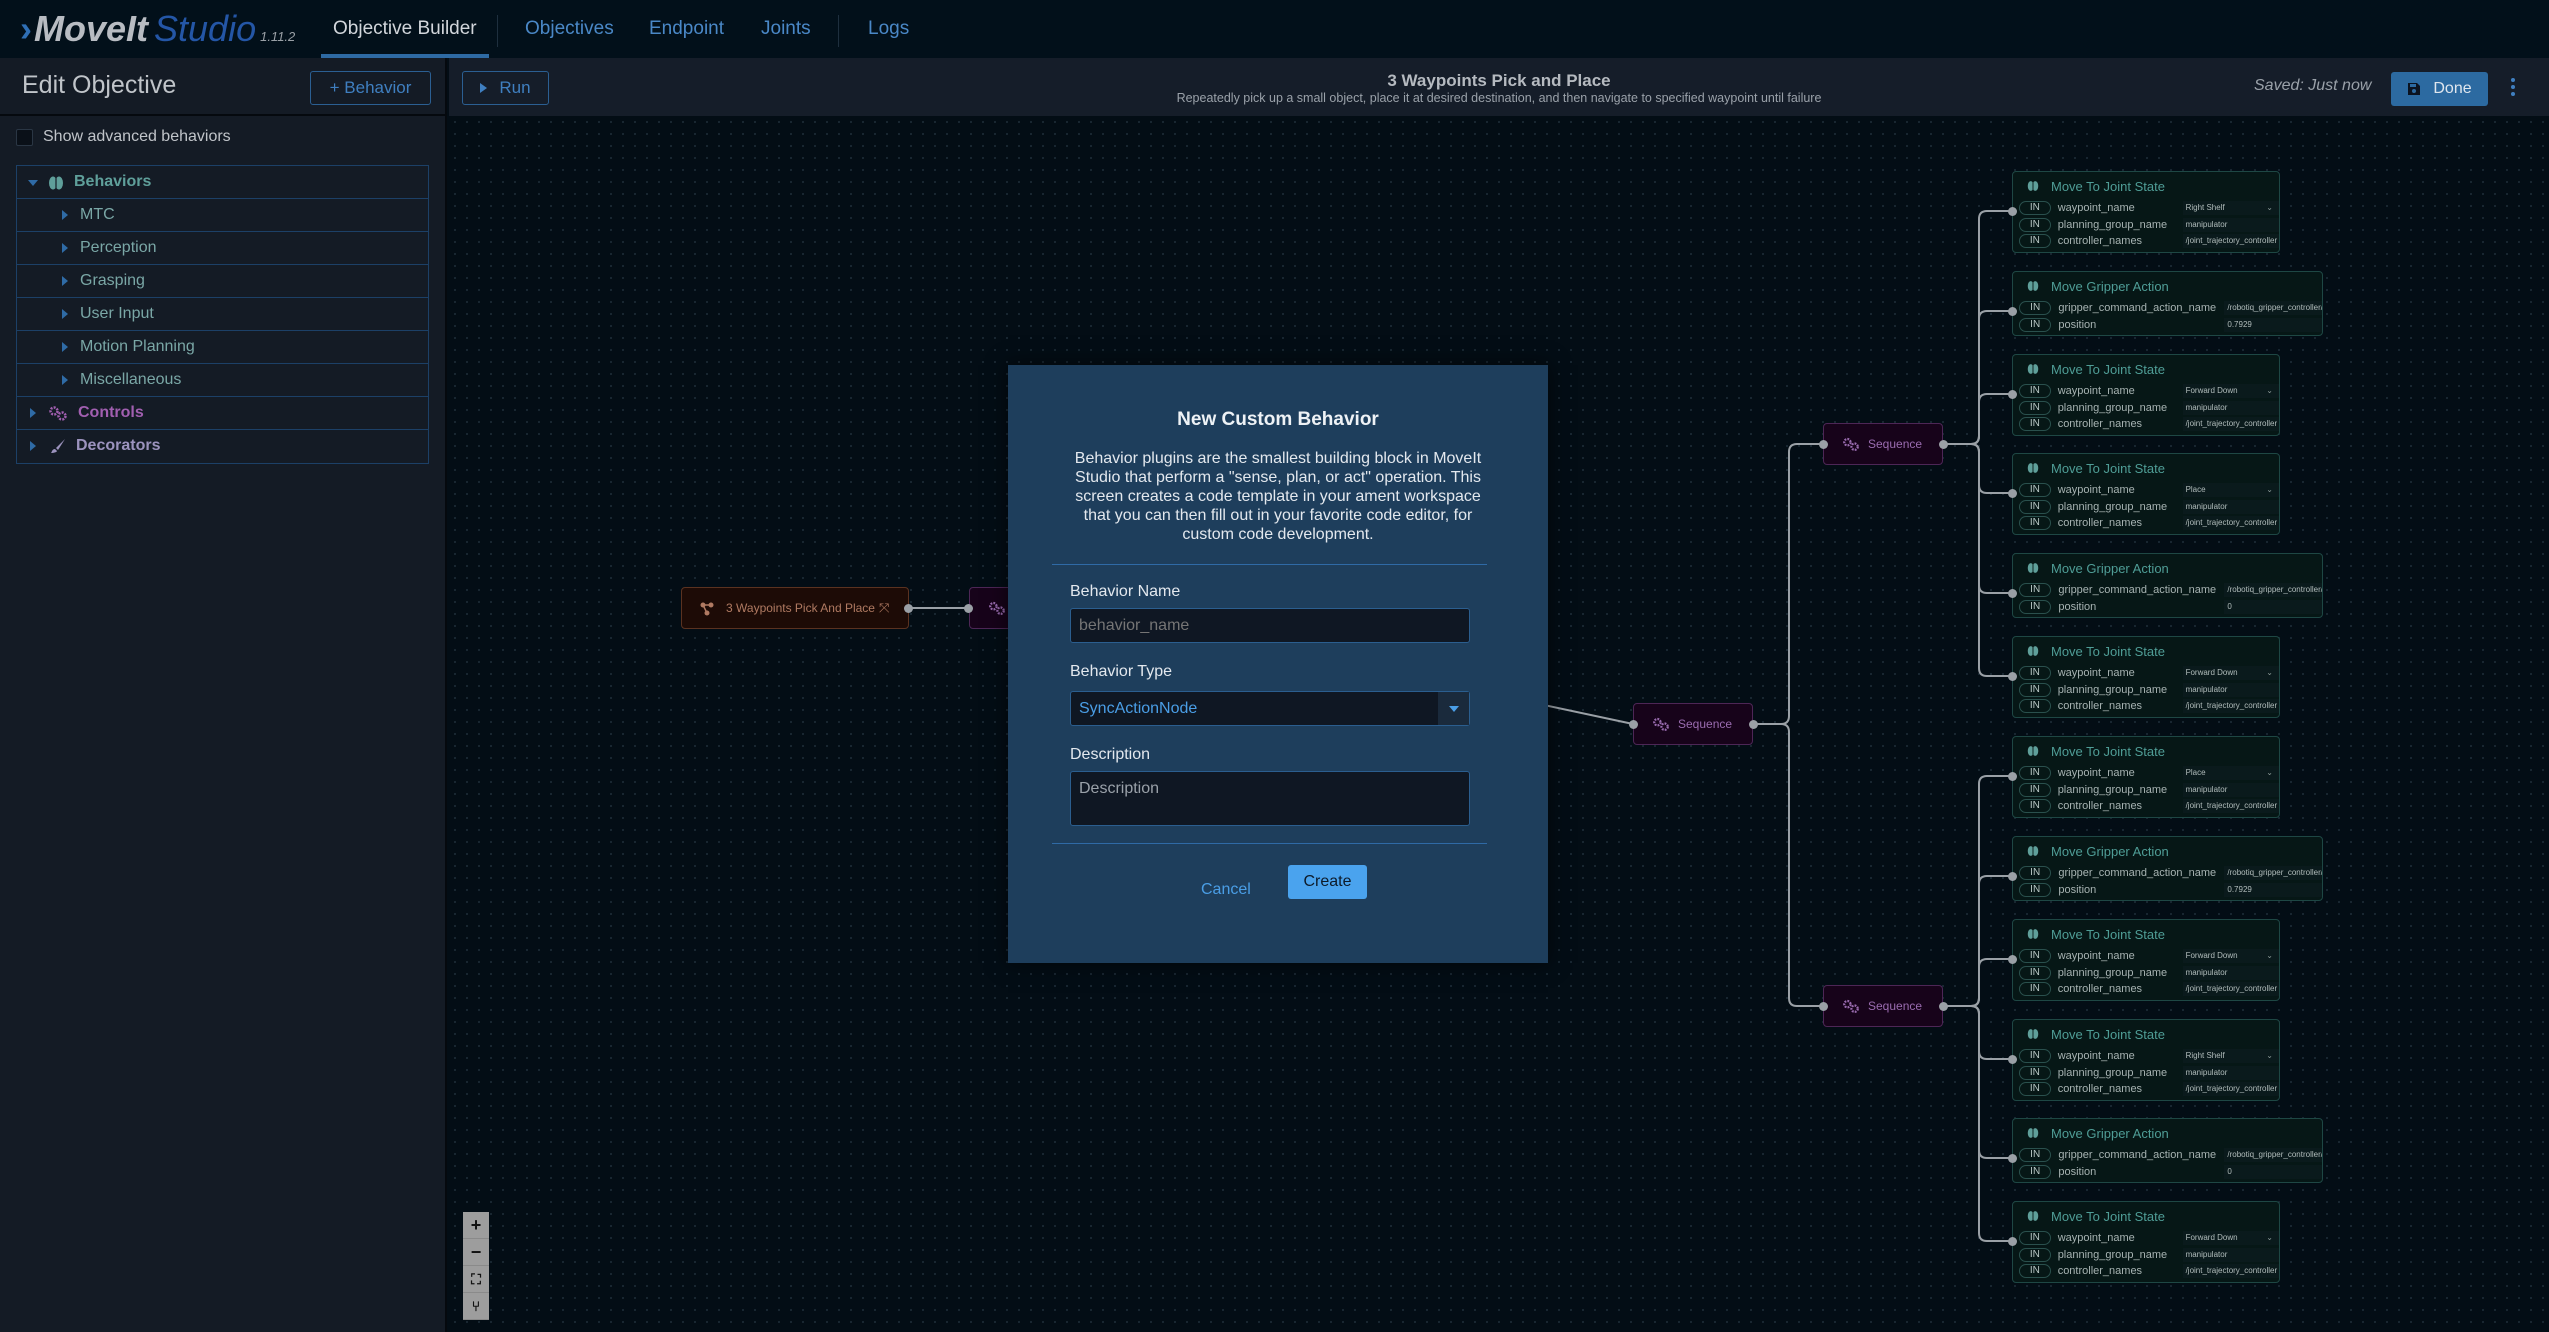  Describe the element at coordinates (1270, 798) in the screenshot. I see `description-textarea: Description` at that location.